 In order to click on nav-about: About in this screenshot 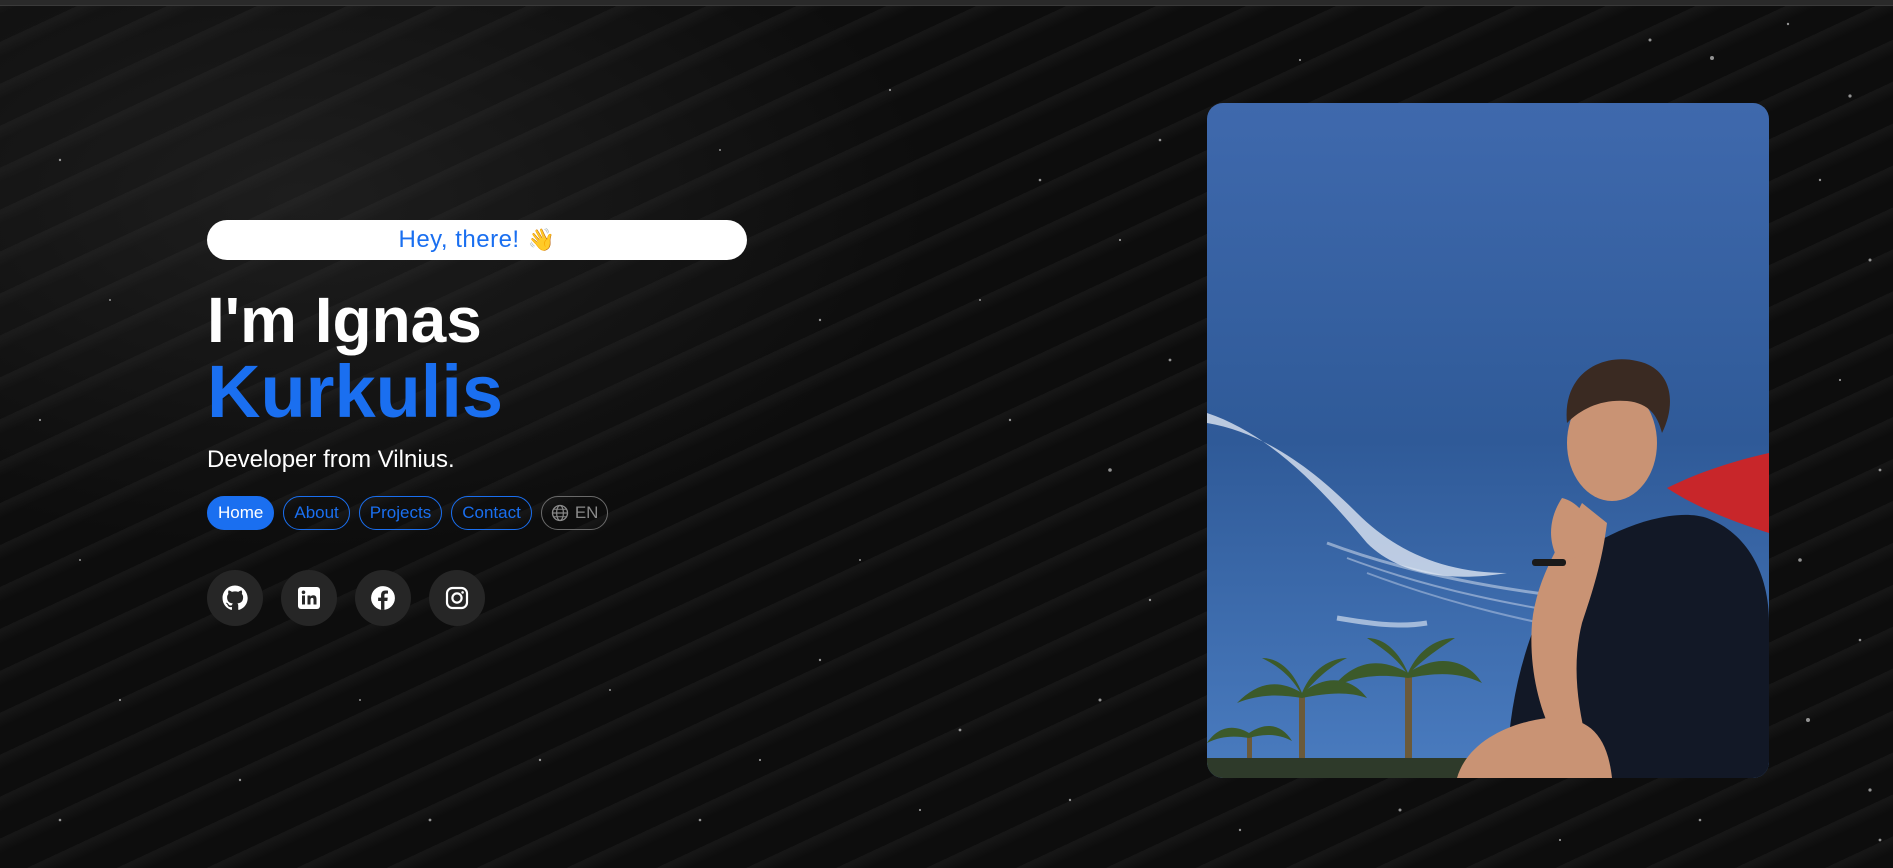, I will do `click(316, 513)`.